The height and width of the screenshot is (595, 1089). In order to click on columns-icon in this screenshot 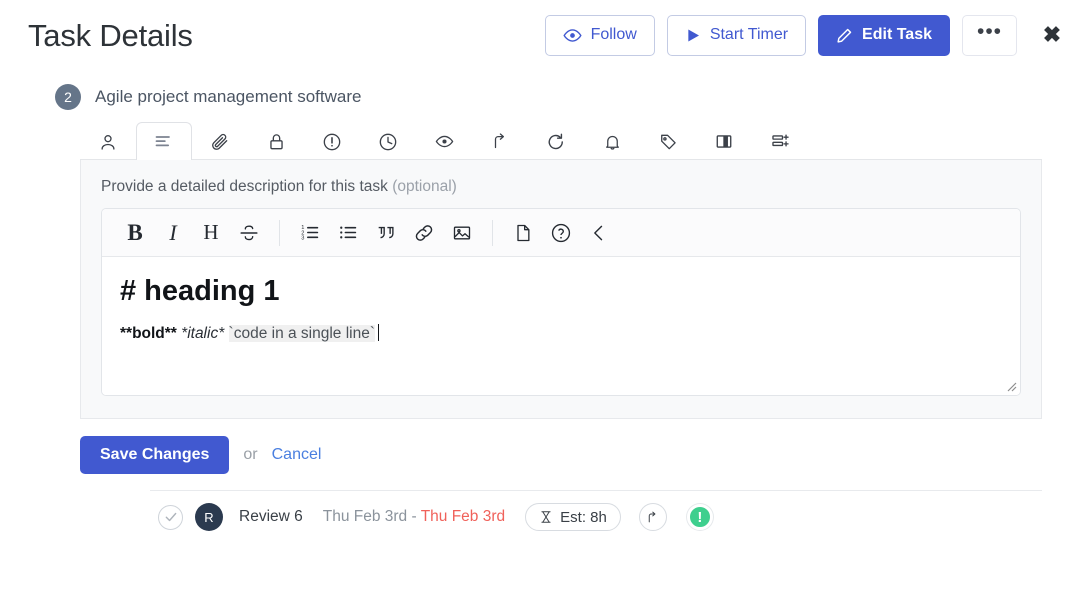, I will do `click(724, 141)`.